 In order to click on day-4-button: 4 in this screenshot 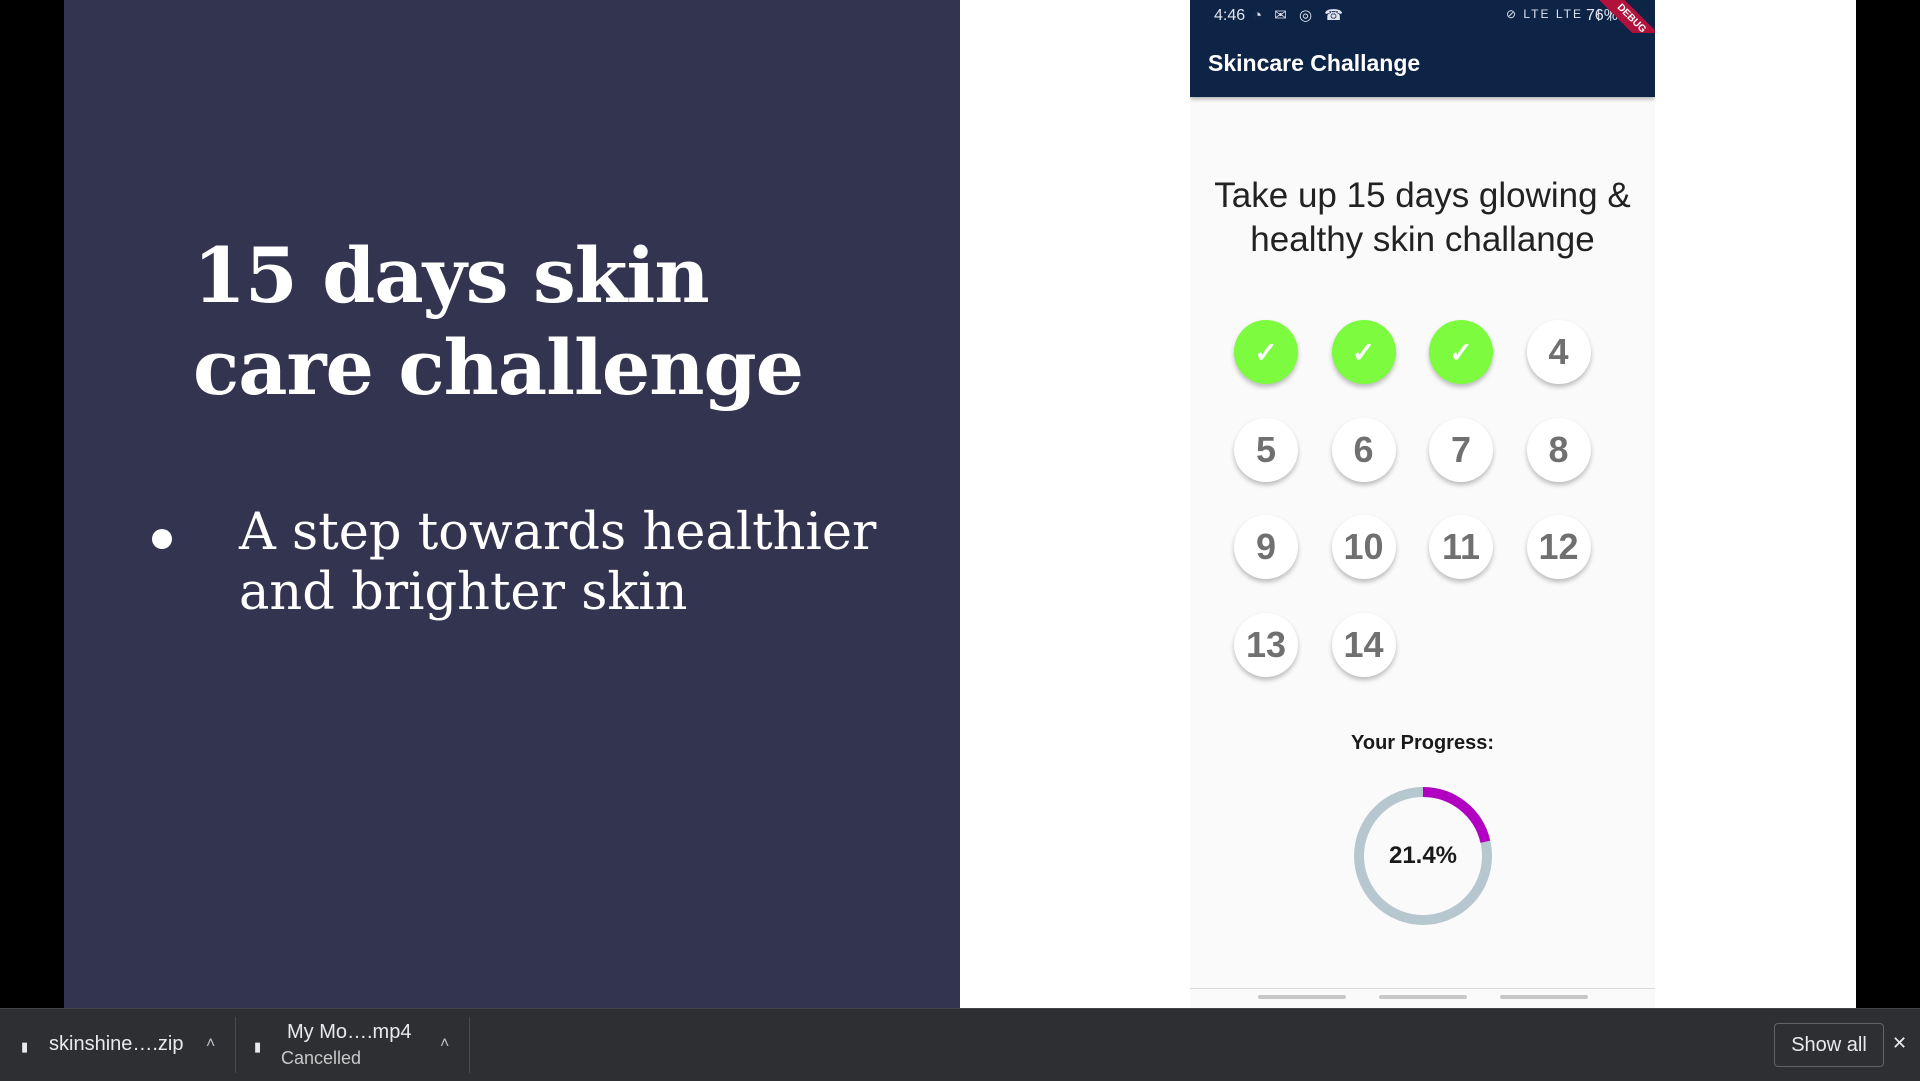, I will do `click(1558, 352)`.